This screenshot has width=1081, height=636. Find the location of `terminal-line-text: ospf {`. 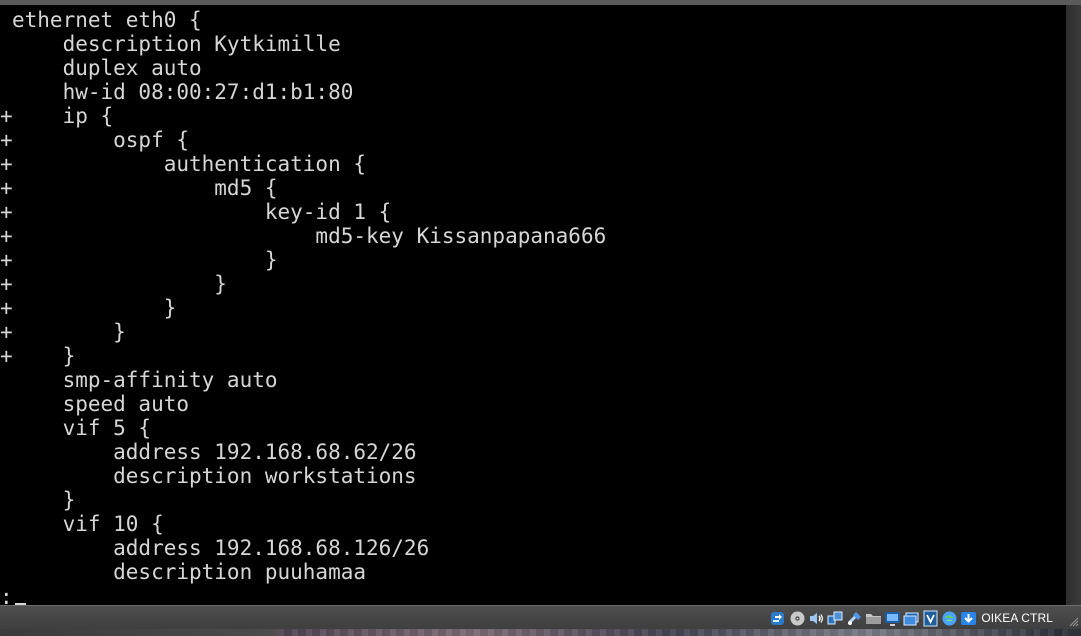

terminal-line-text: ospf { is located at coordinates (101, 140).